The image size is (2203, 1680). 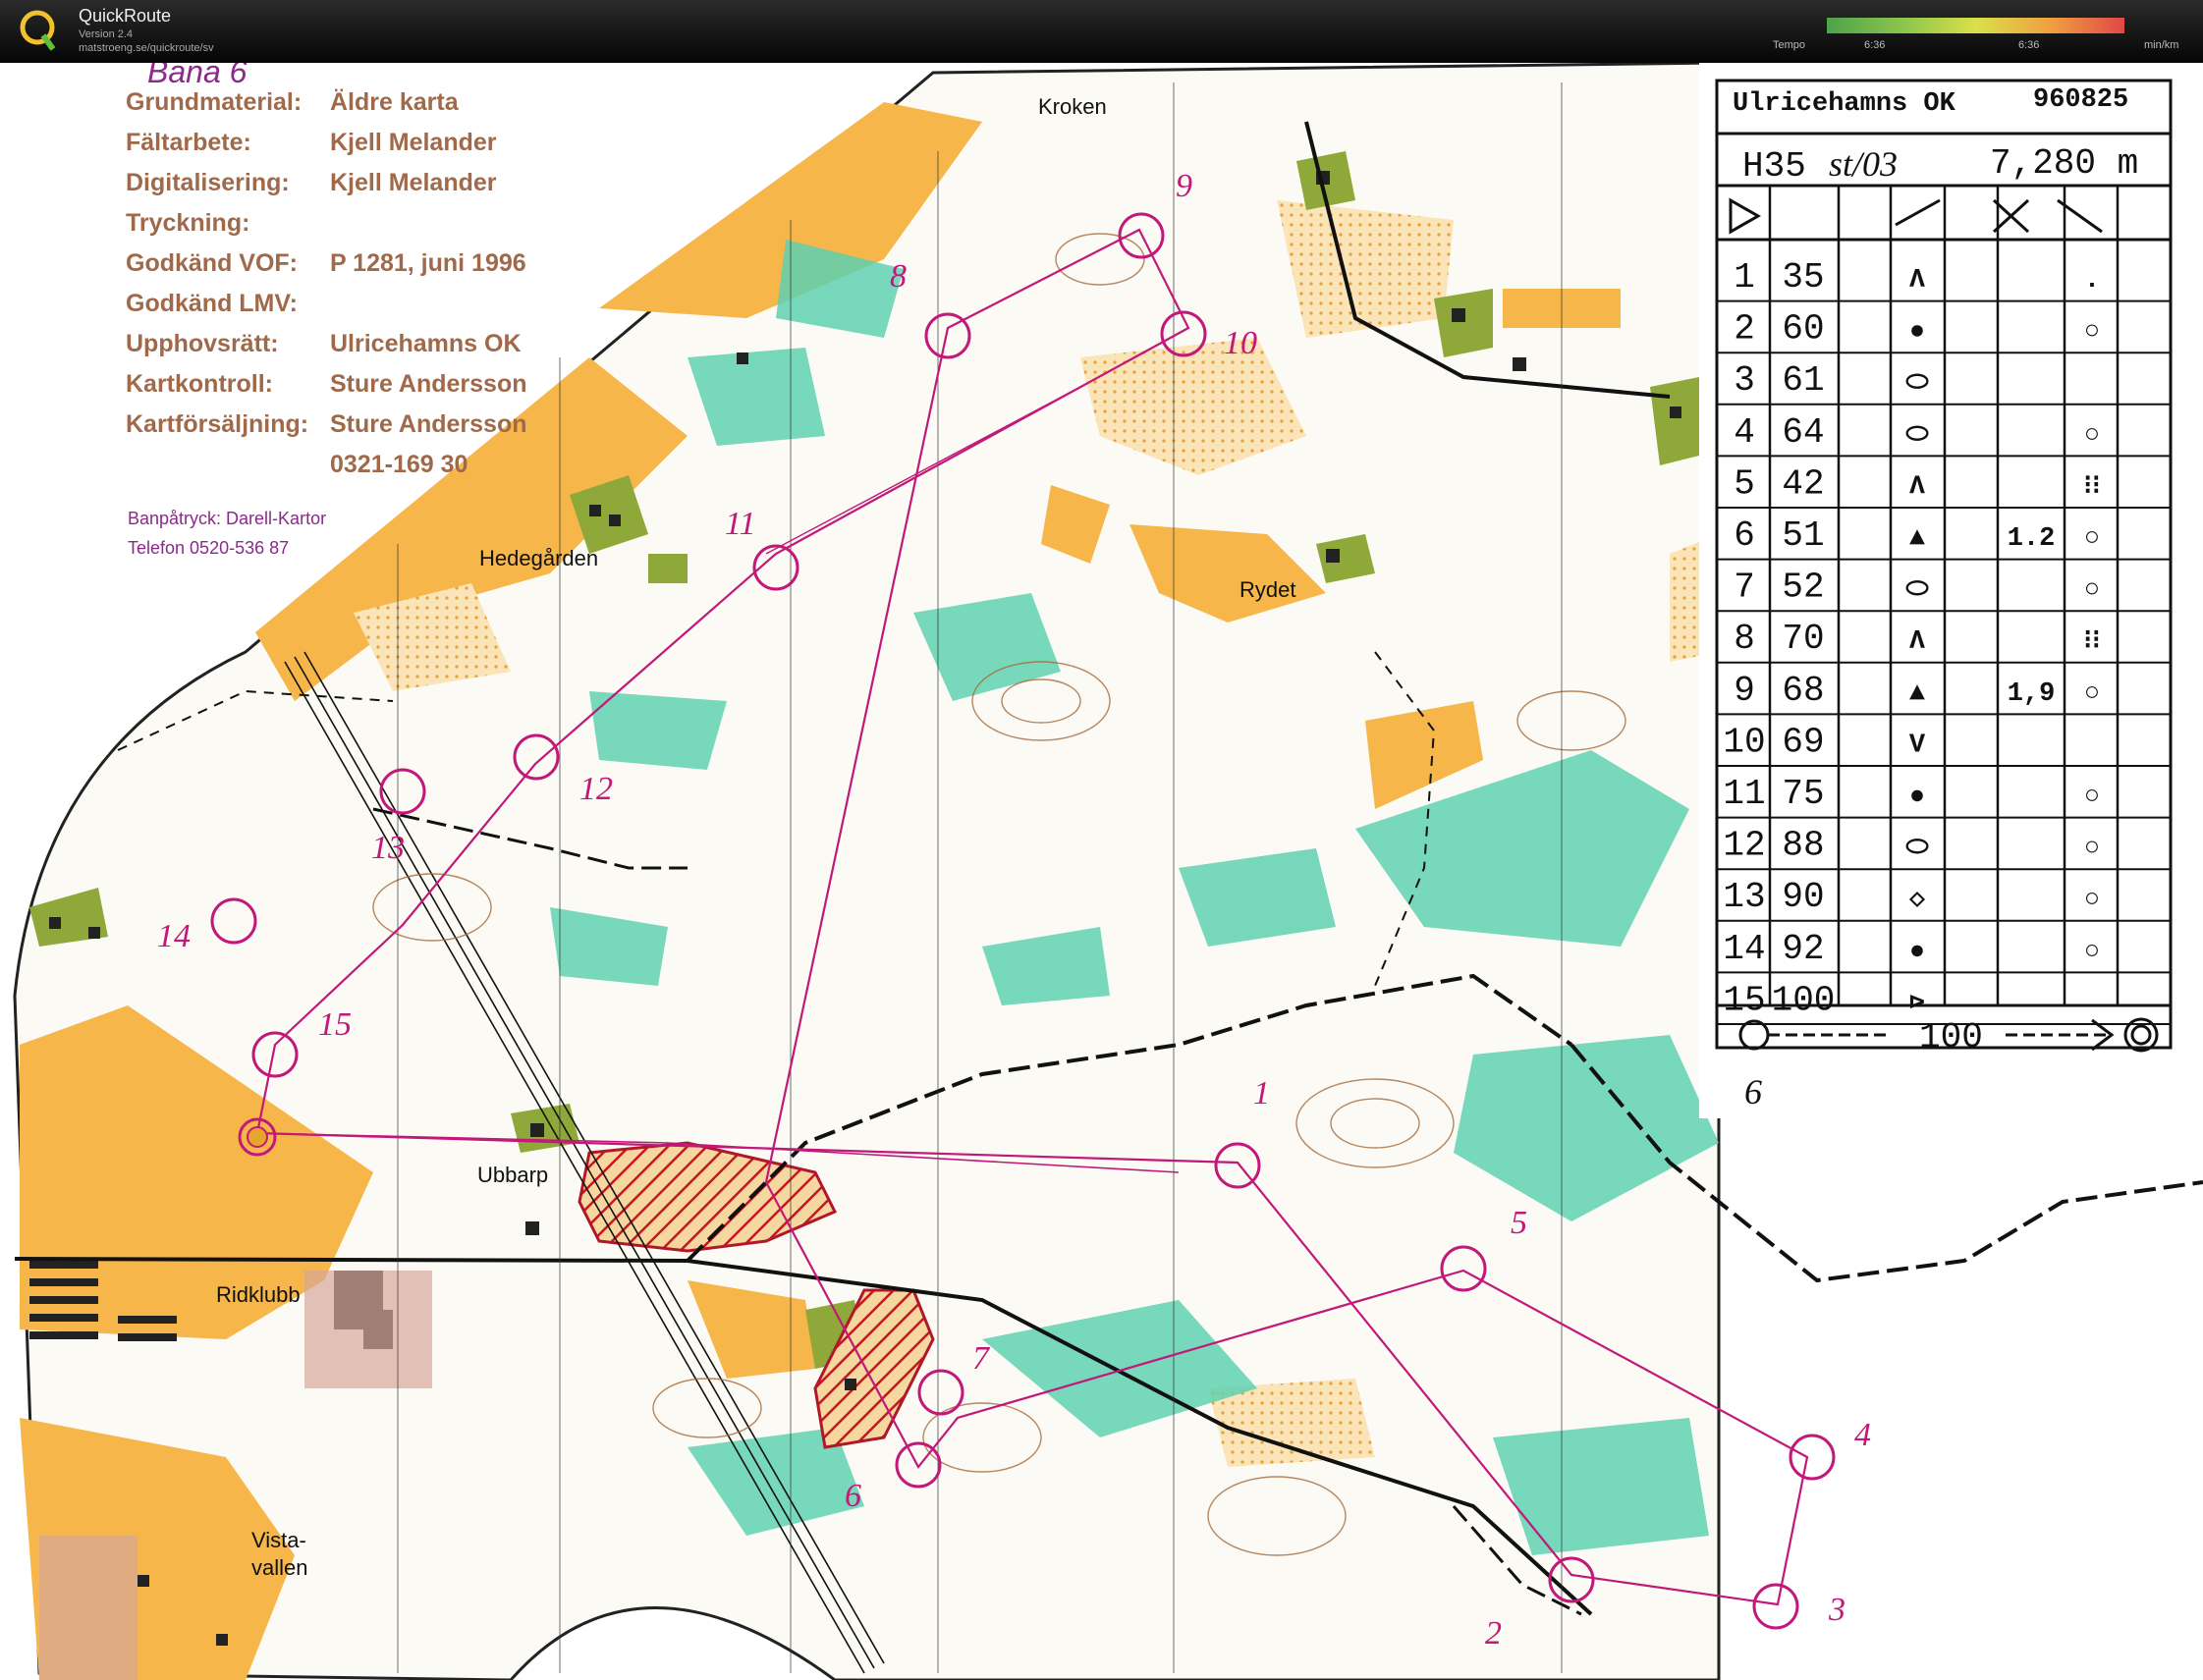 What do you see at coordinates (596, 789) in the screenshot?
I see `control-number: 12` at bounding box center [596, 789].